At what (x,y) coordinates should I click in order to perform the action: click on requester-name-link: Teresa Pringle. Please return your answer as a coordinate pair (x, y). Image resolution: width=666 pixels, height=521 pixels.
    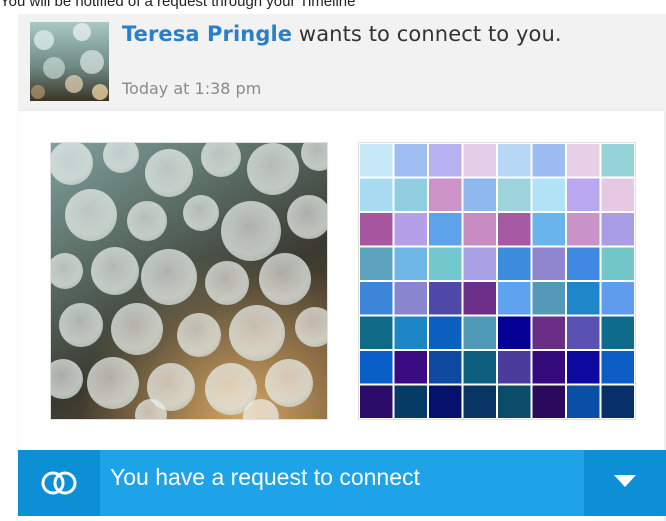
    Looking at the image, I should click on (207, 34).